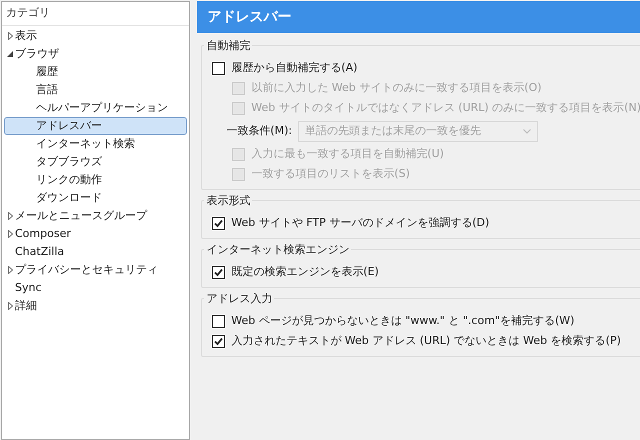  Describe the element at coordinates (96, 54) in the screenshot. I see `tree-item: ブラウザ` at that location.